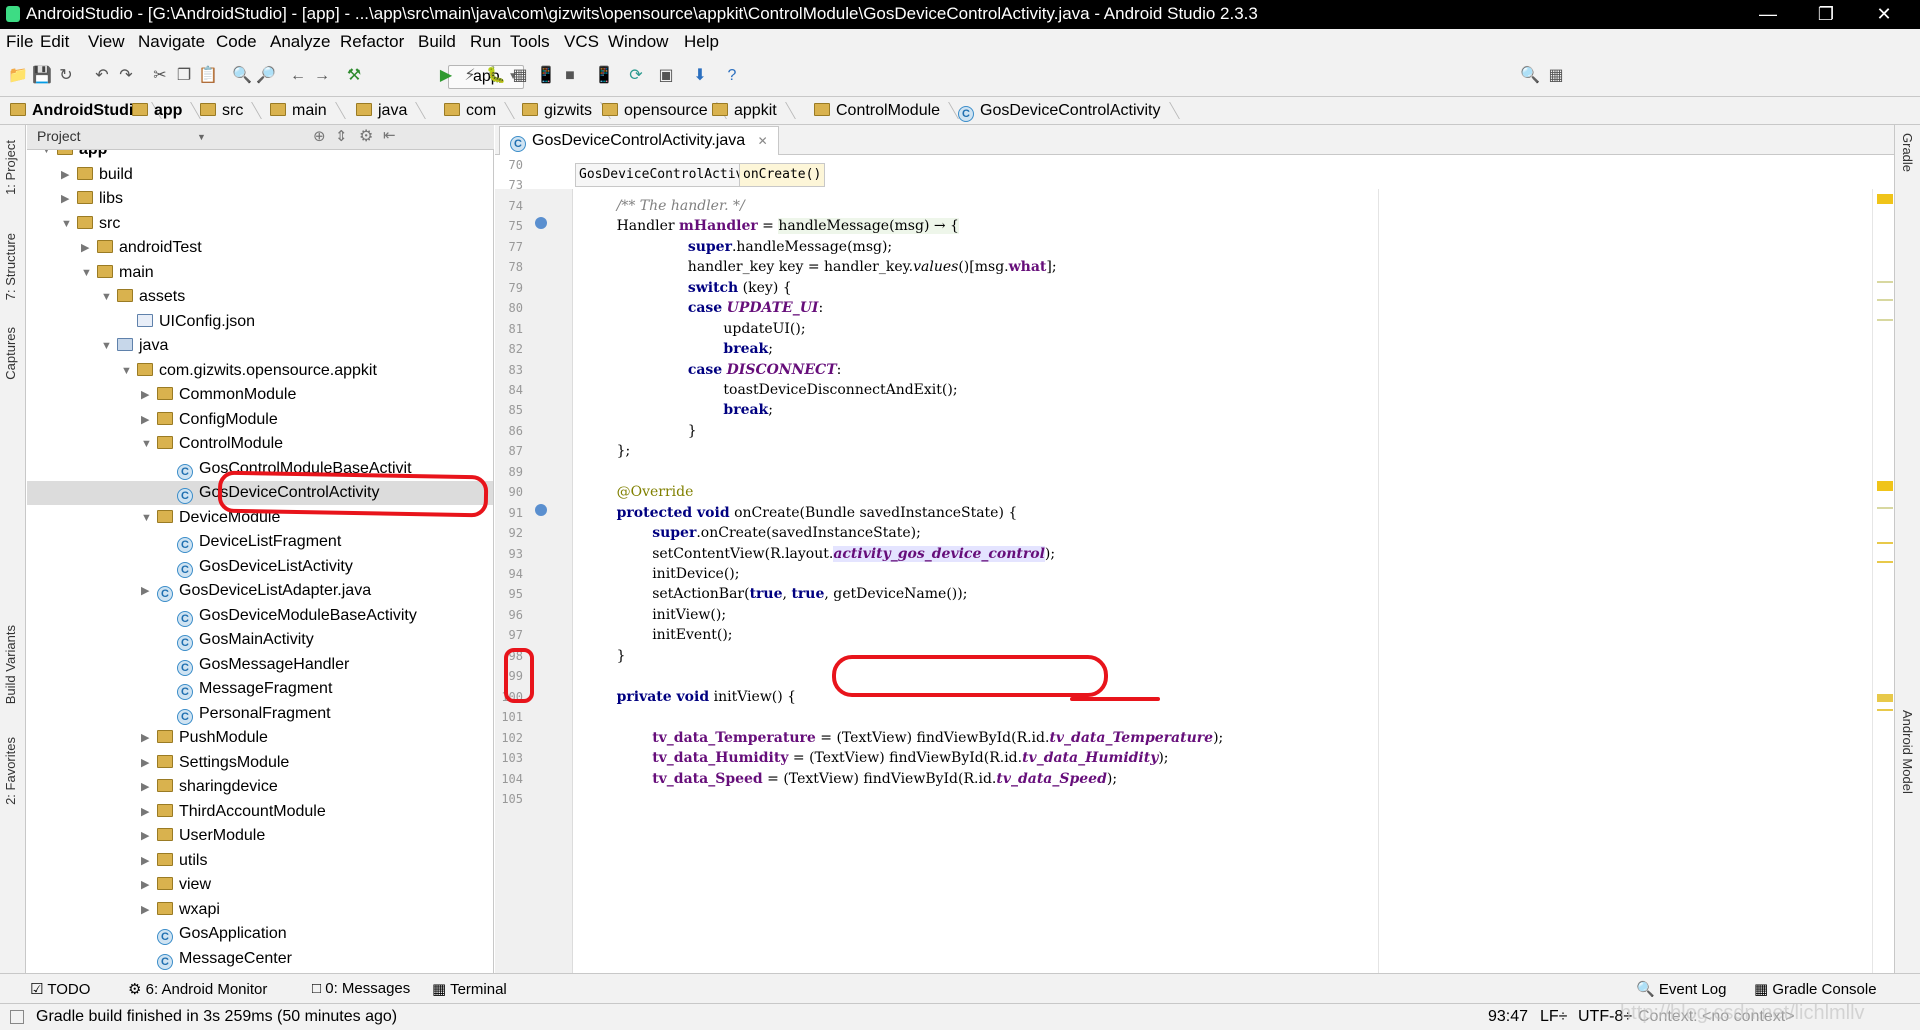  What do you see at coordinates (782, 175) in the screenshot?
I see `breadcrumb-method: onCreate()` at bounding box center [782, 175].